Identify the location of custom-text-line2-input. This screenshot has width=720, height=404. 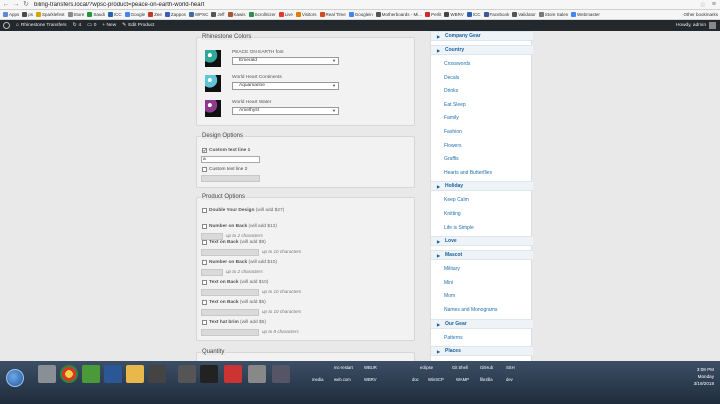
(230, 178).